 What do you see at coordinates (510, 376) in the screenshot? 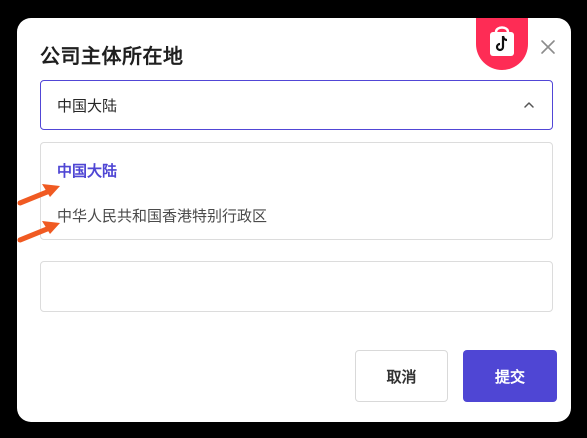
I see `submit-button: 提交` at bounding box center [510, 376].